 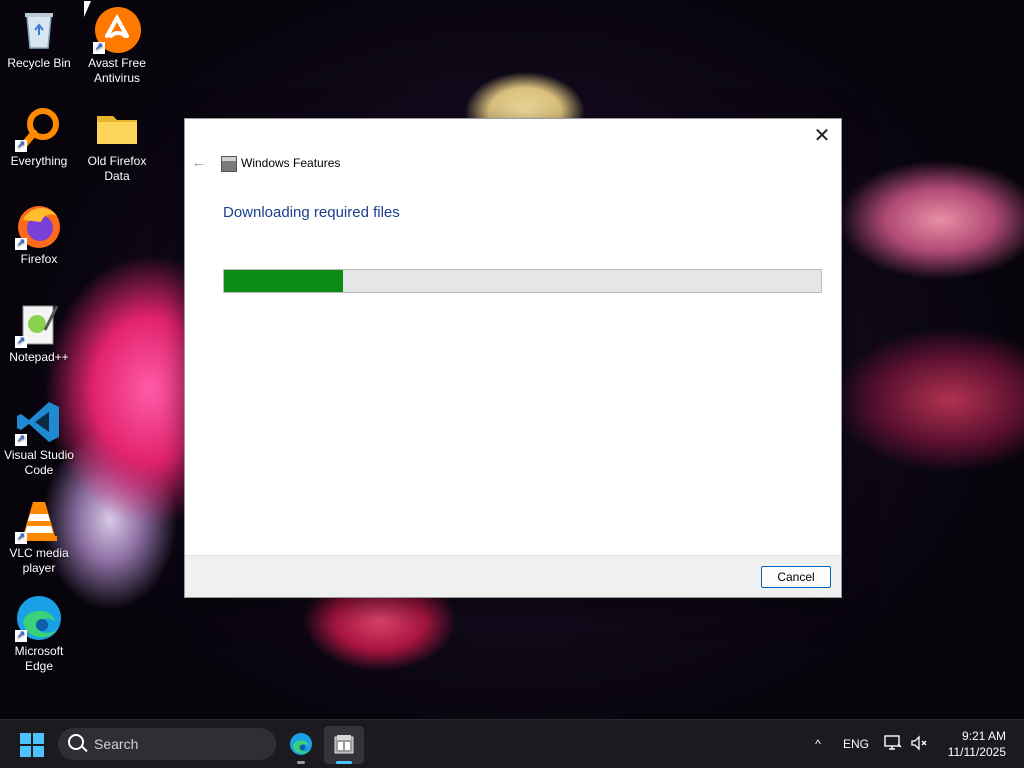 I want to click on taskbar-windows-features-button, so click(x=344, y=745).